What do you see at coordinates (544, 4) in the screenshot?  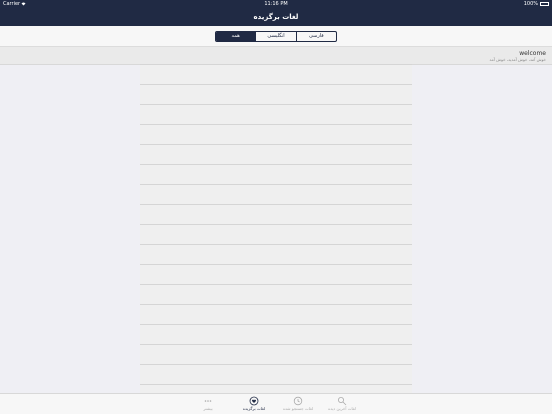 I see `battery-icon` at bounding box center [544, 4].